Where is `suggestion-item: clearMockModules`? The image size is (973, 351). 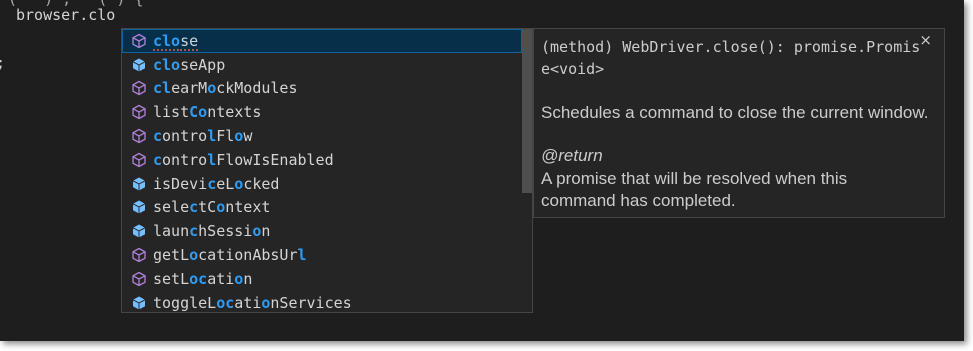
suggestion-item: clearMockModules is located at coordinates (322, 89).